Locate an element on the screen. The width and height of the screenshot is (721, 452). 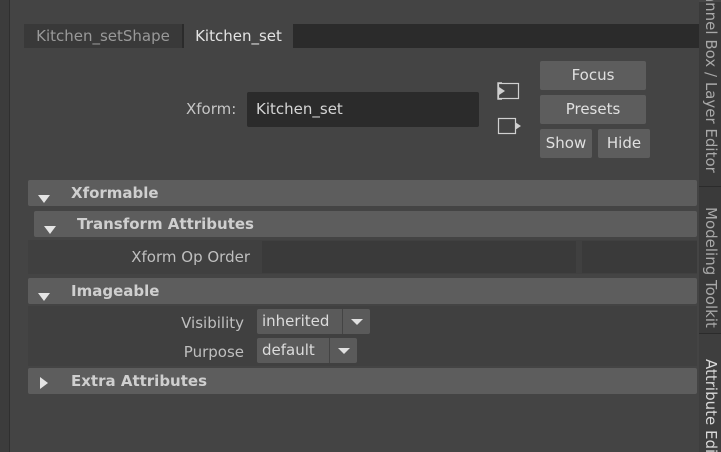
section-imageable-title: Imageable is located at coordinates (115, 291).